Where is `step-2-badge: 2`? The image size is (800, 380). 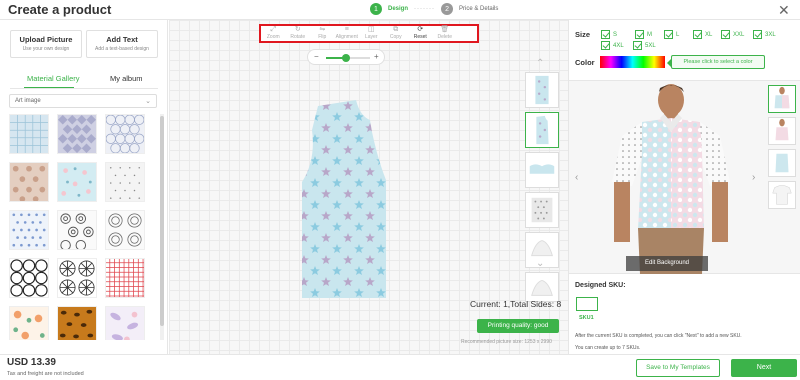
step-2-badge: 2 is located at coordinates (447, 9).